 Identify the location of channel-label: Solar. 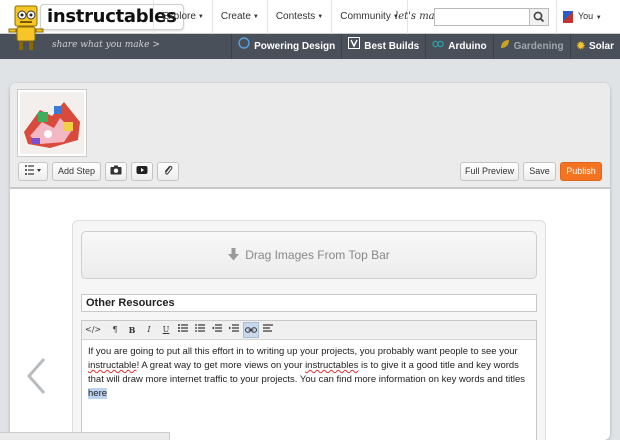
(601, 46).